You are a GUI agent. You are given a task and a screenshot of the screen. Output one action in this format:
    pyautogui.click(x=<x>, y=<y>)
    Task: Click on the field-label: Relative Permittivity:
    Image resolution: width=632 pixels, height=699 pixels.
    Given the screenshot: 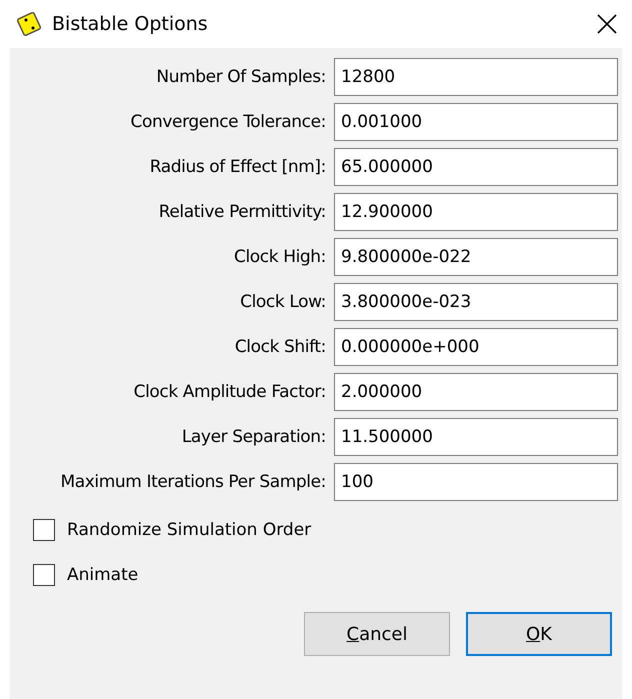 What is the action you would take?
    pyautogui.click(x=242, y=212)
    